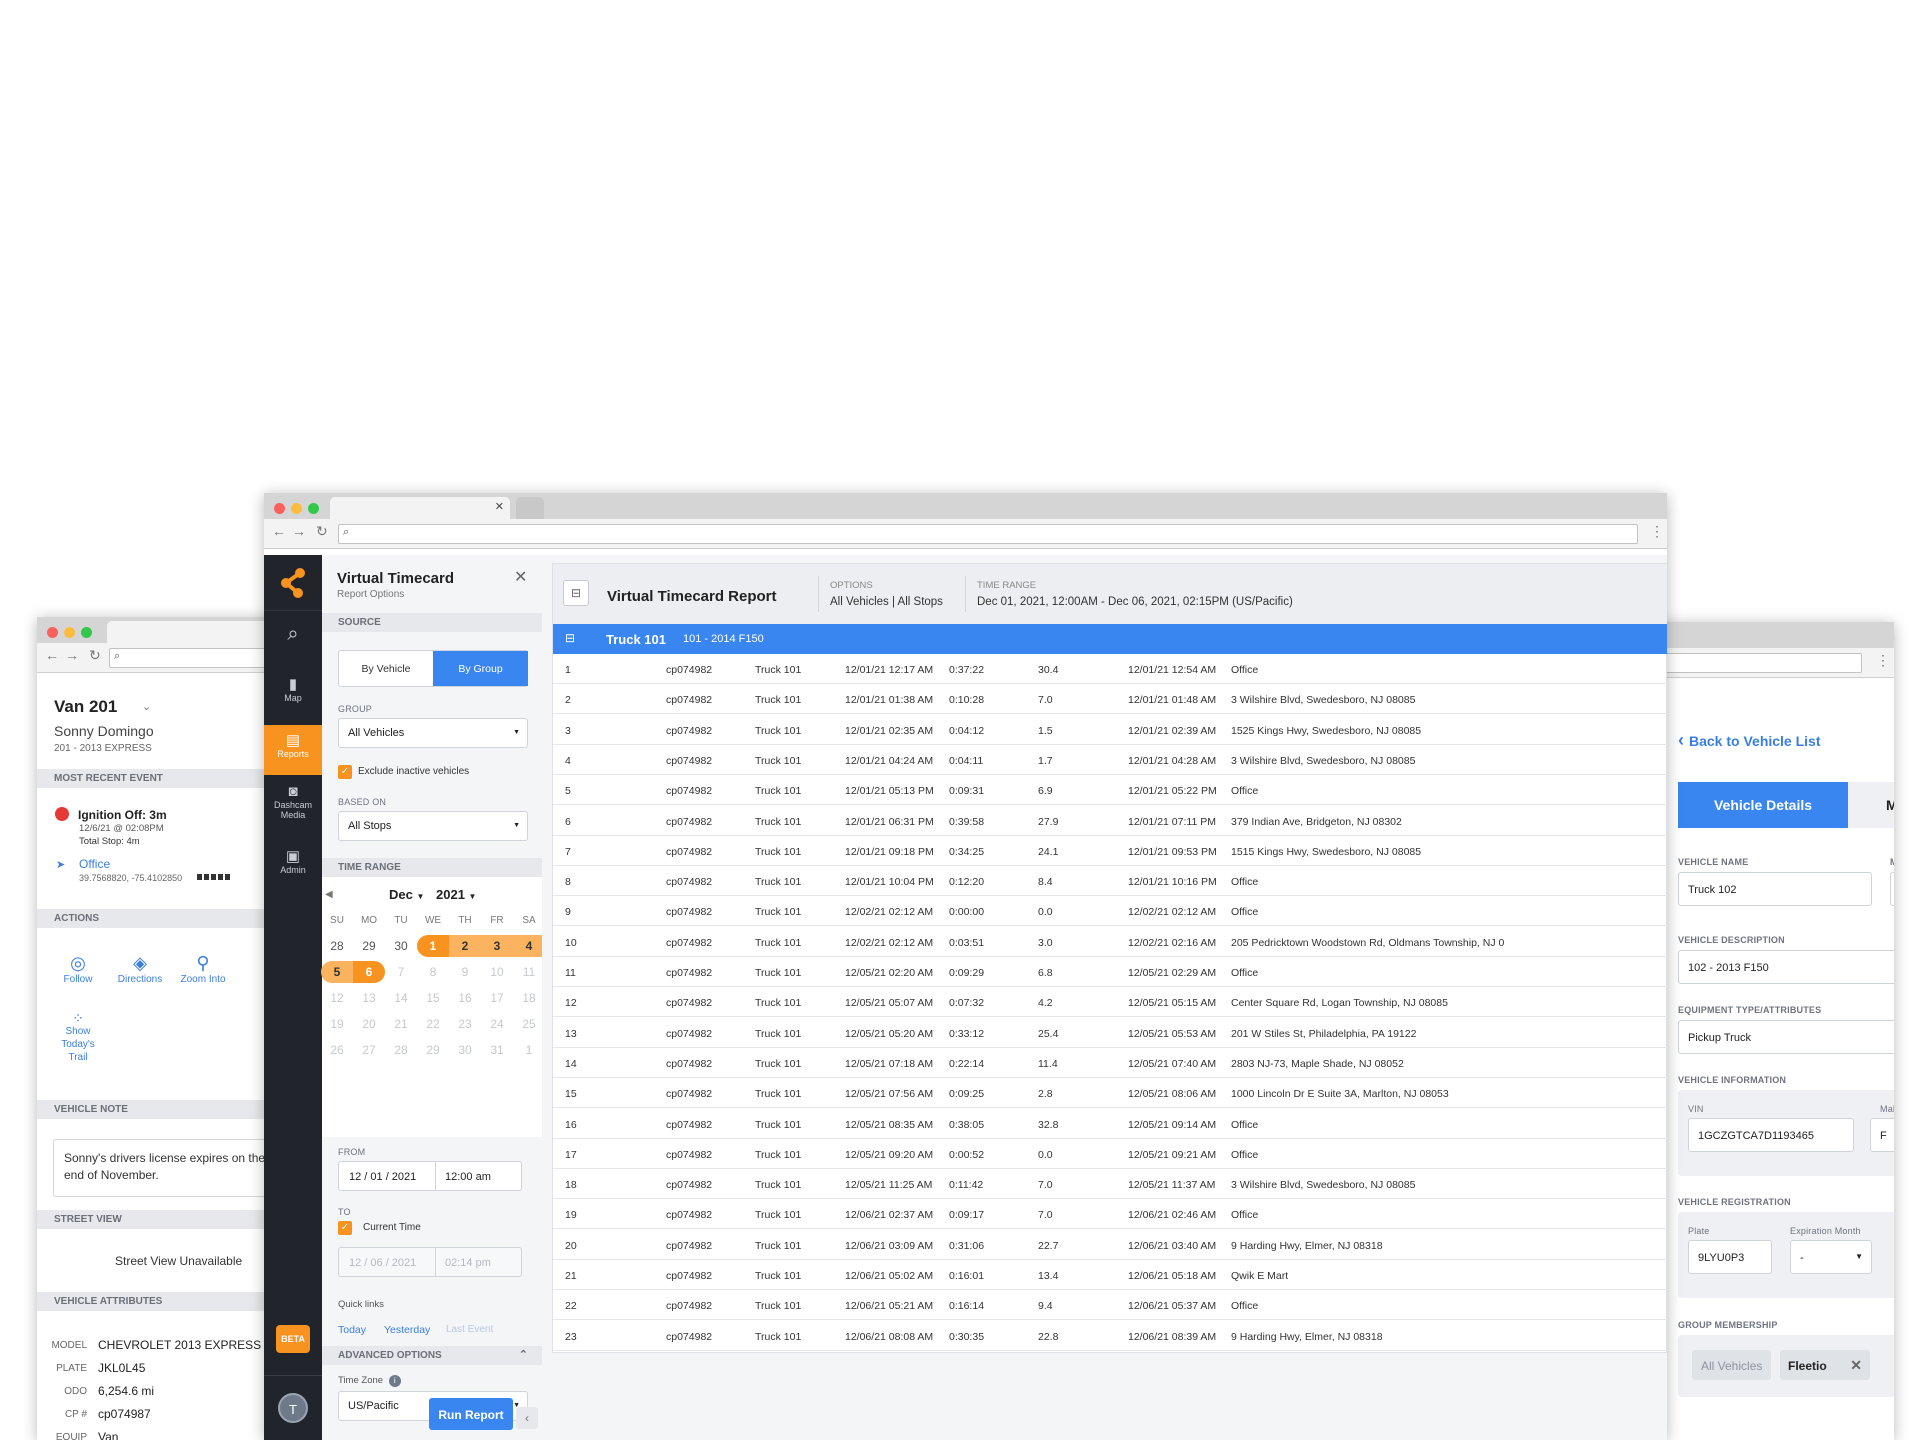 The width and height of the screenshot is (1920, 1440). Describe the element at coordinates (293, 809) in the screenshot. I see `sidebar-item-dashcam-media: ◙ Dashcam Media` at that location.